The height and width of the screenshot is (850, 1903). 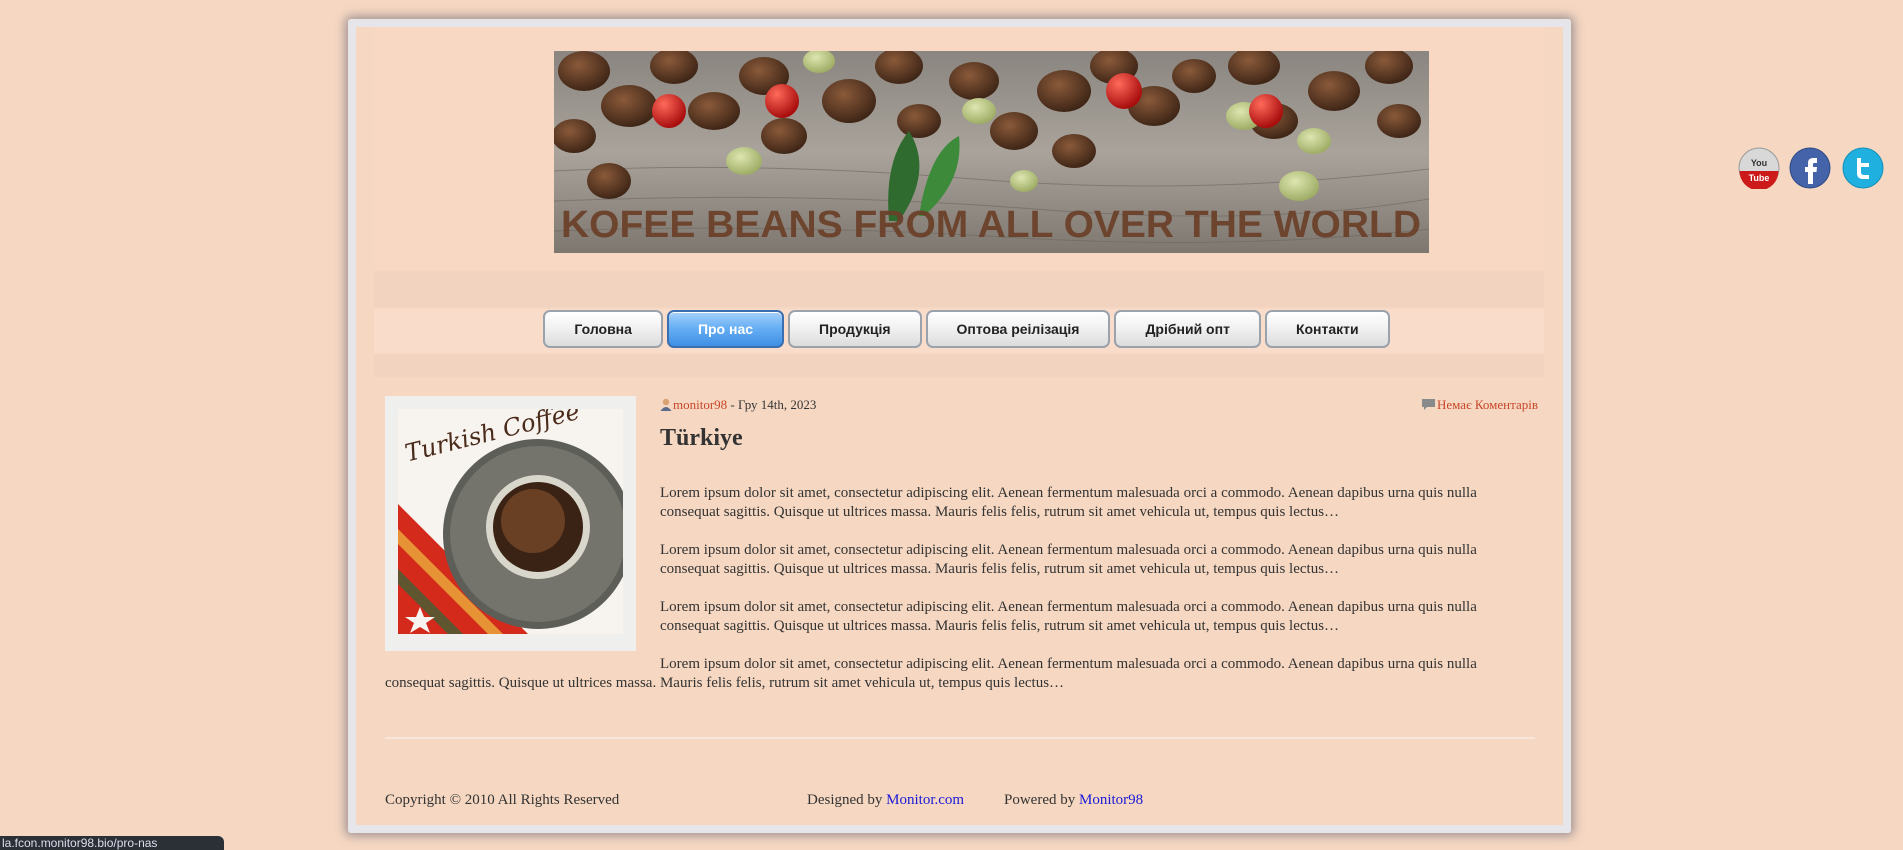 I want to click on banner-text: KOFEE BEANS FROM ALL OVER THE WORLD, so click(x=991, y=225).